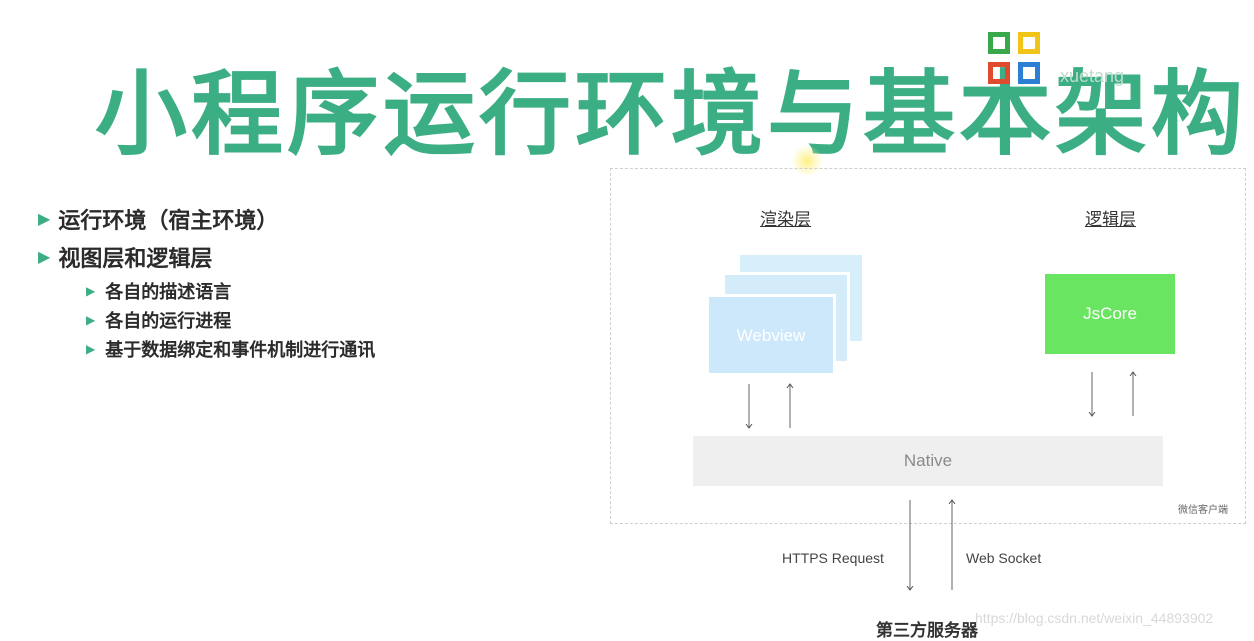 Image resolution: width=1254 pixels, height=641 pixels. What do you see at coordinates (1004, 558) in the screenshot?
I see `websocket-label: Web Socket` at bounding box center [1004, 558].